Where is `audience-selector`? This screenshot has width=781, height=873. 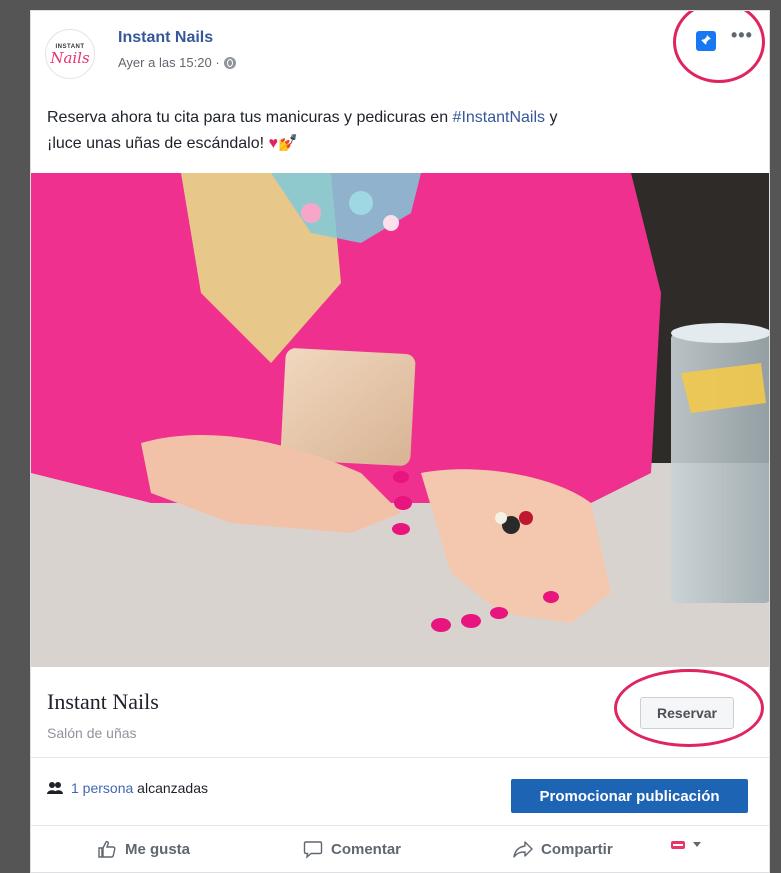 audience-selector is located at coordinates (686, 845).